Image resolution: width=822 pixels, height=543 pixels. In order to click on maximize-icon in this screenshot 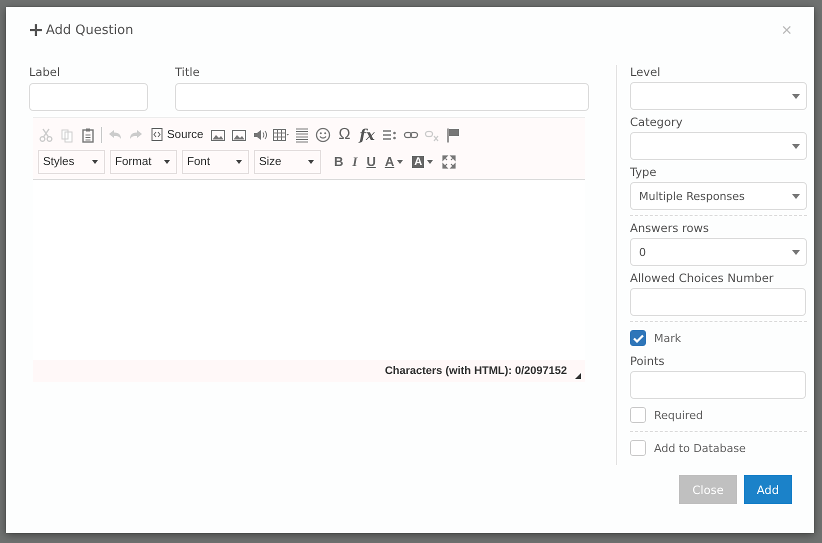, I will do `click(449, 161)`.